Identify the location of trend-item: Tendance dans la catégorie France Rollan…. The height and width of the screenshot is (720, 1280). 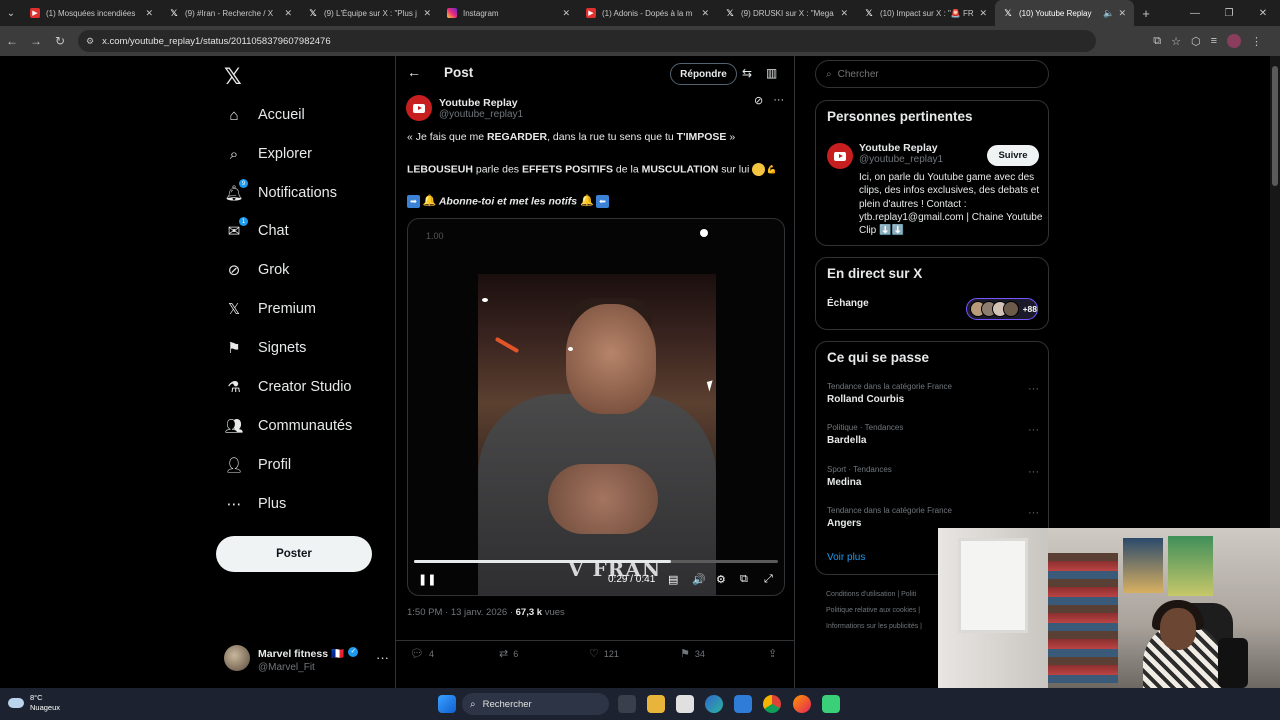
(933, 393).